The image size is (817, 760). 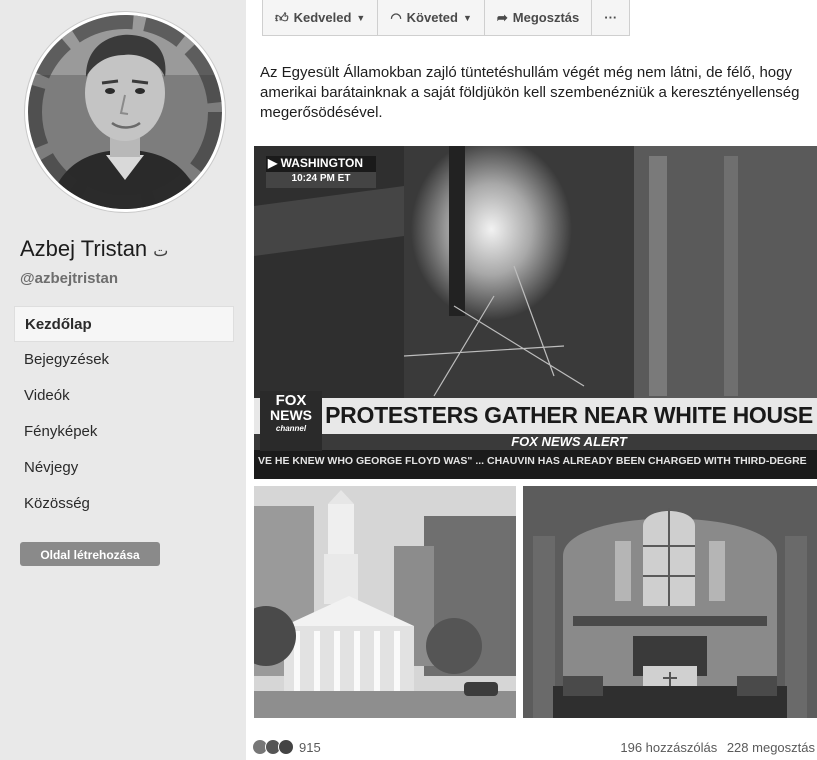 I want to click on nav-item-photos: Fényképek, so click(x=124, y=432).